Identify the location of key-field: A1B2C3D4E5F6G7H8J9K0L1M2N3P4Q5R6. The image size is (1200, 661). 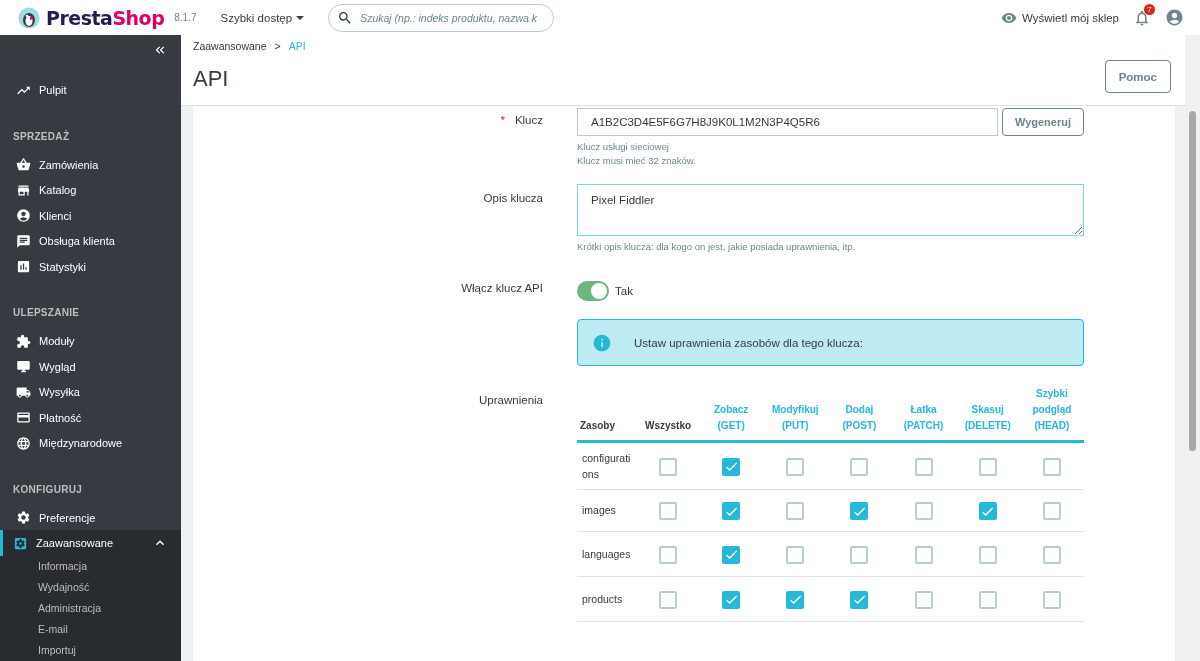
(787, 122).